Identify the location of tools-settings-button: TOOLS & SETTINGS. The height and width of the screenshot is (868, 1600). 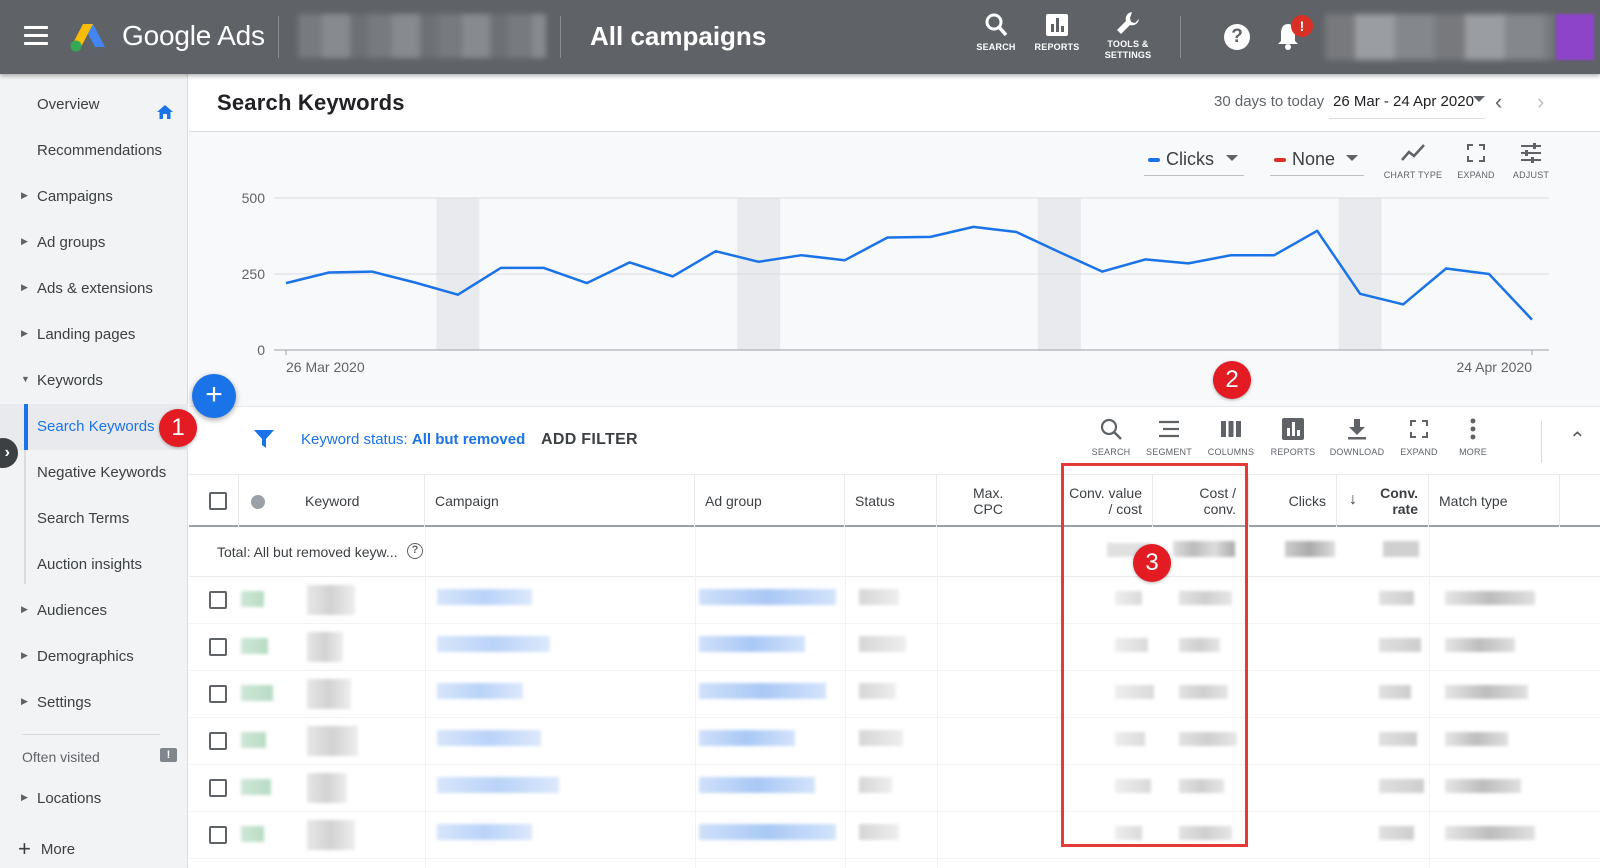
(1128, 35).